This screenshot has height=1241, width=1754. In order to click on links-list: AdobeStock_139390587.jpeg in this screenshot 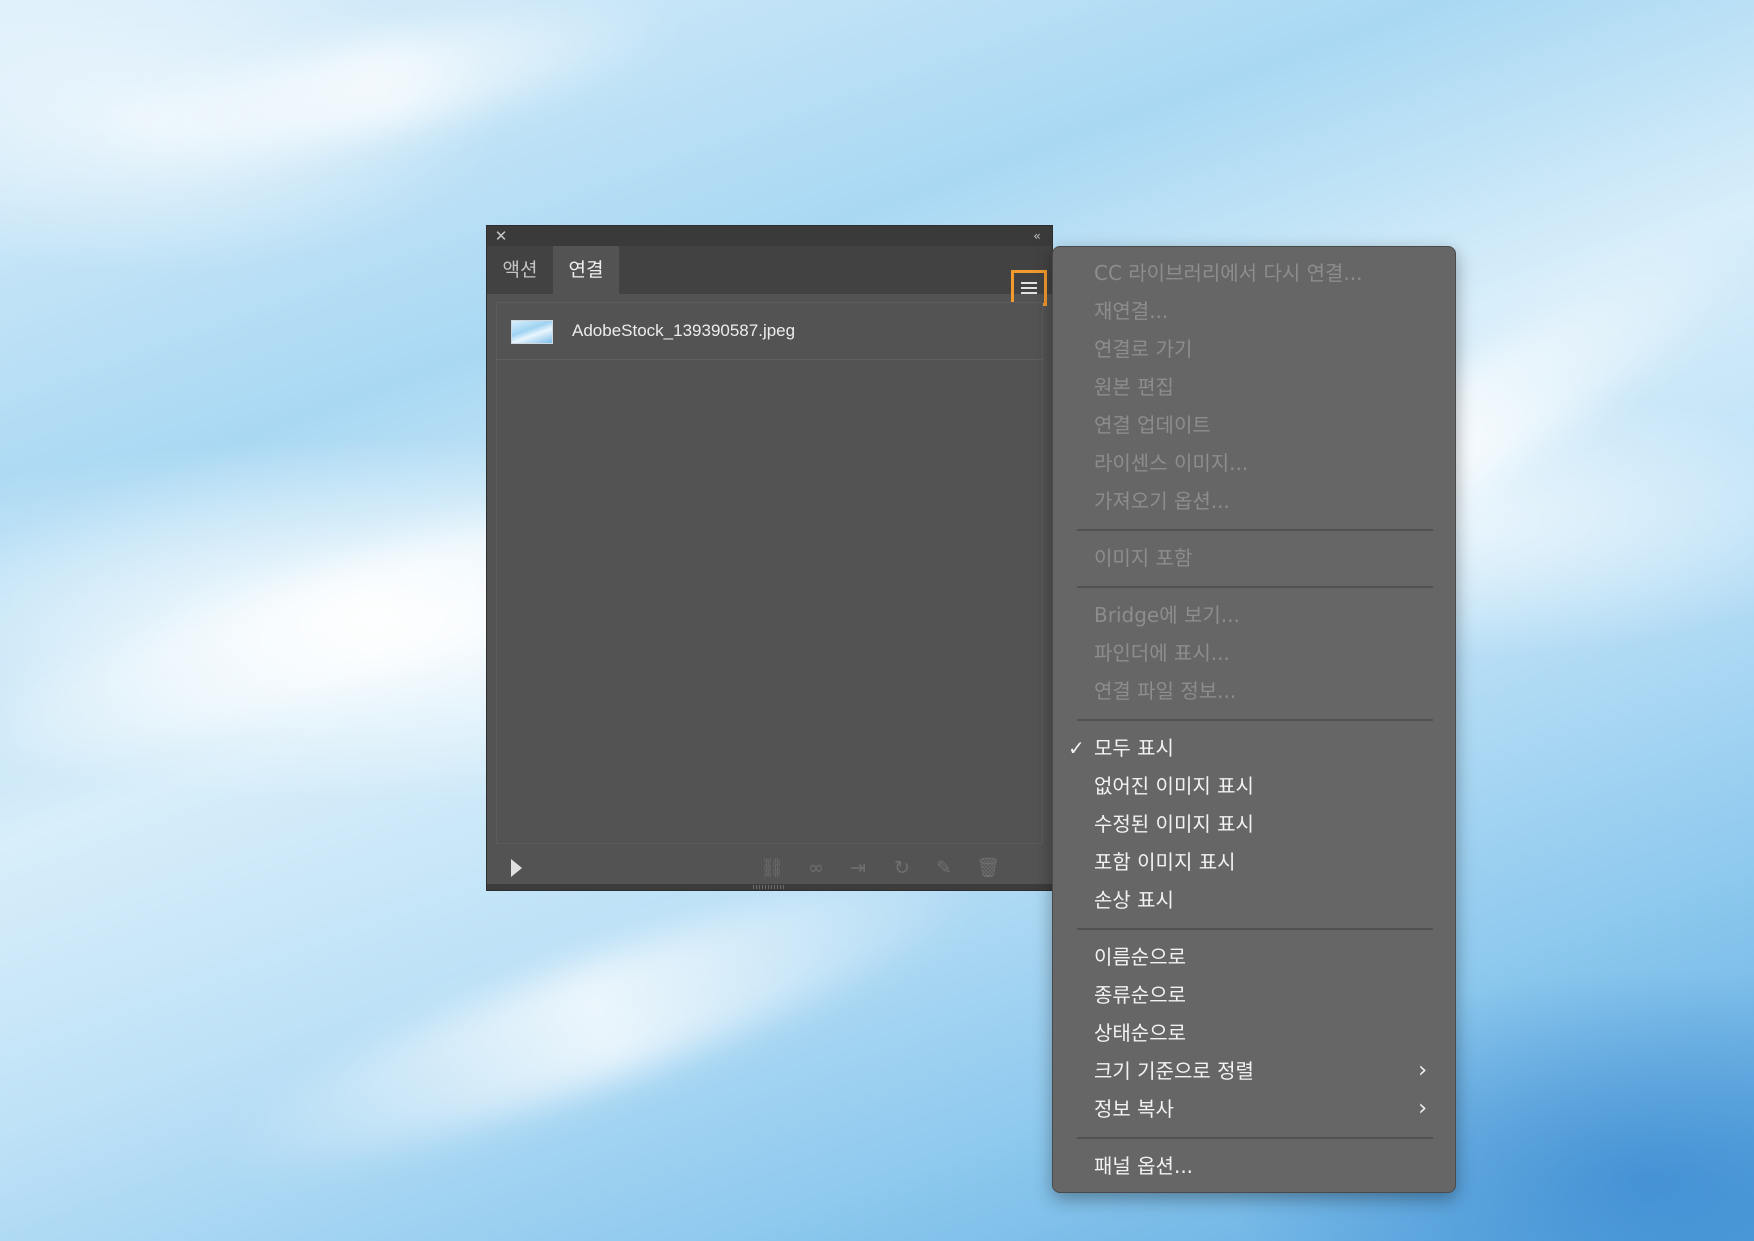, I will do `click(769, 573)`.